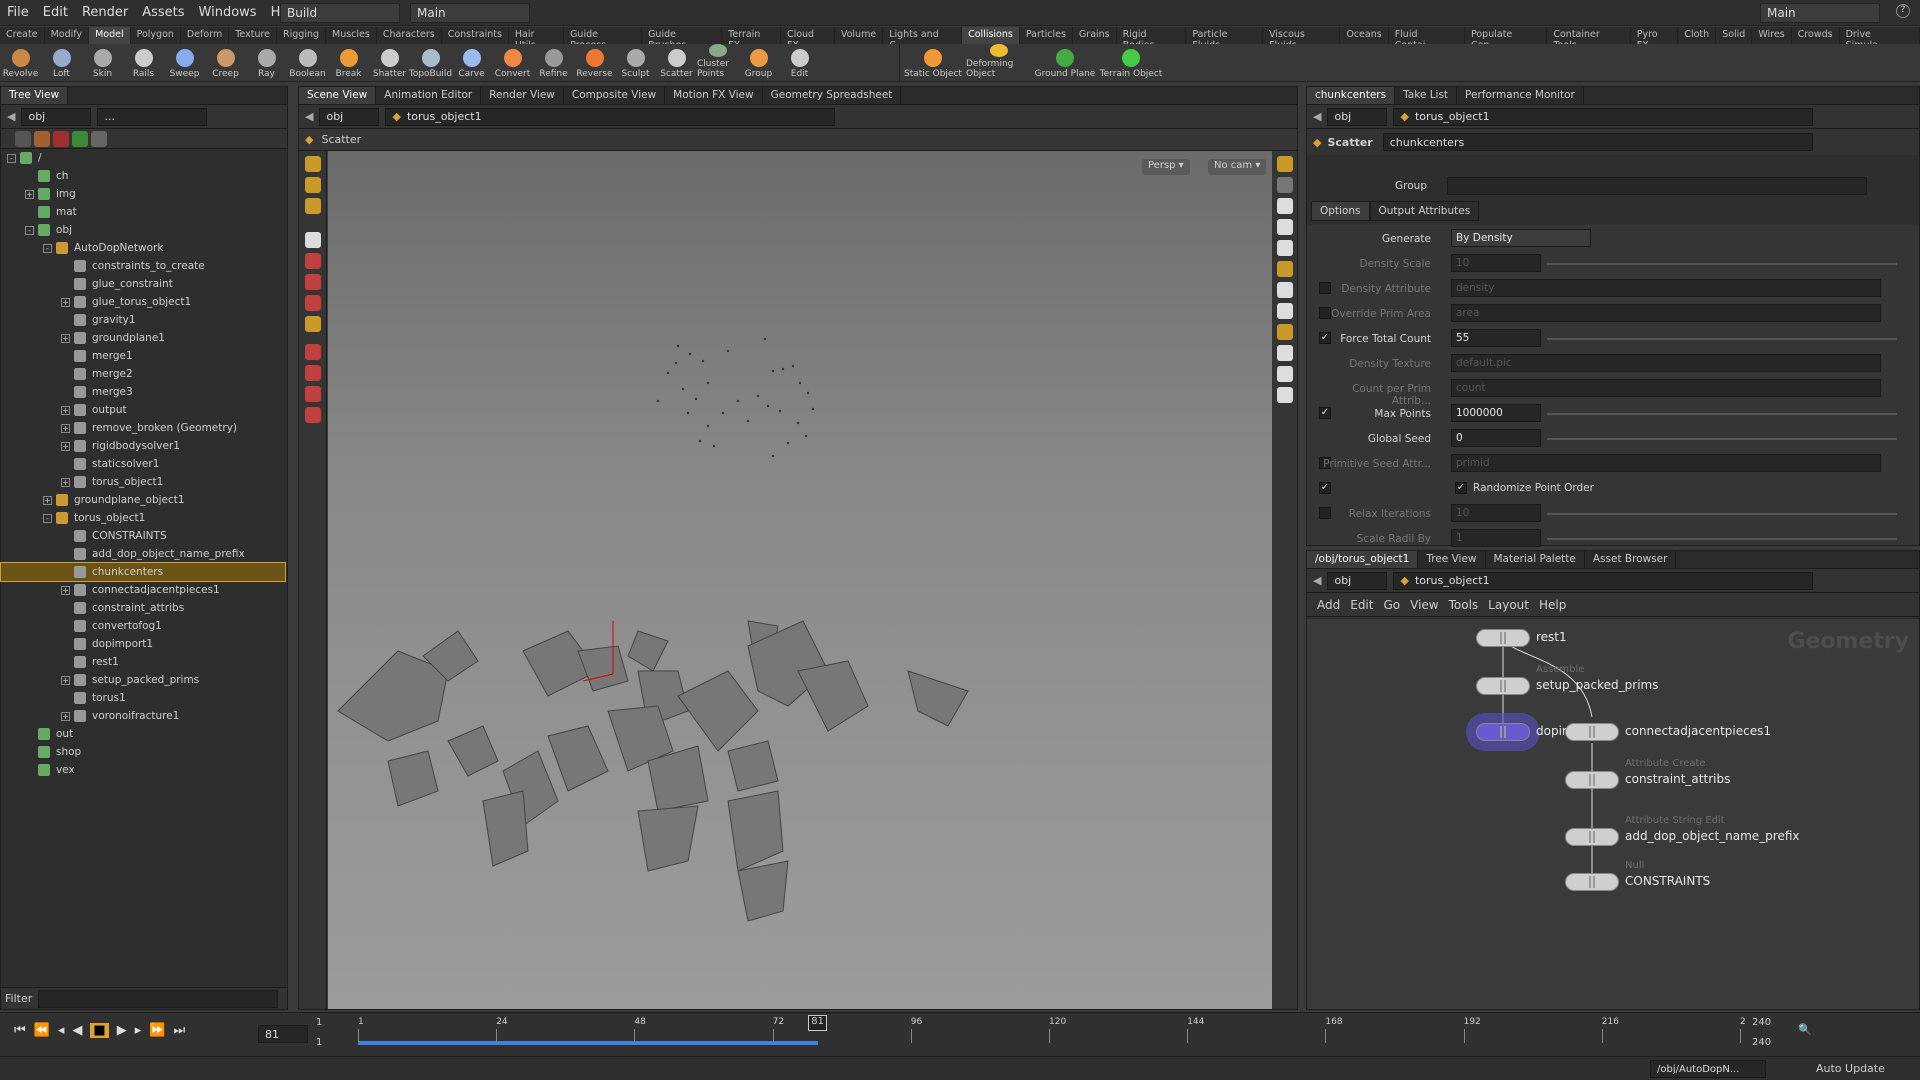 This screenshot has height=1080, width=1920. Describe the element at coordinates (143, 446) in the screenshot. I see `tree-row: + rigidbodysolver1` at that location.